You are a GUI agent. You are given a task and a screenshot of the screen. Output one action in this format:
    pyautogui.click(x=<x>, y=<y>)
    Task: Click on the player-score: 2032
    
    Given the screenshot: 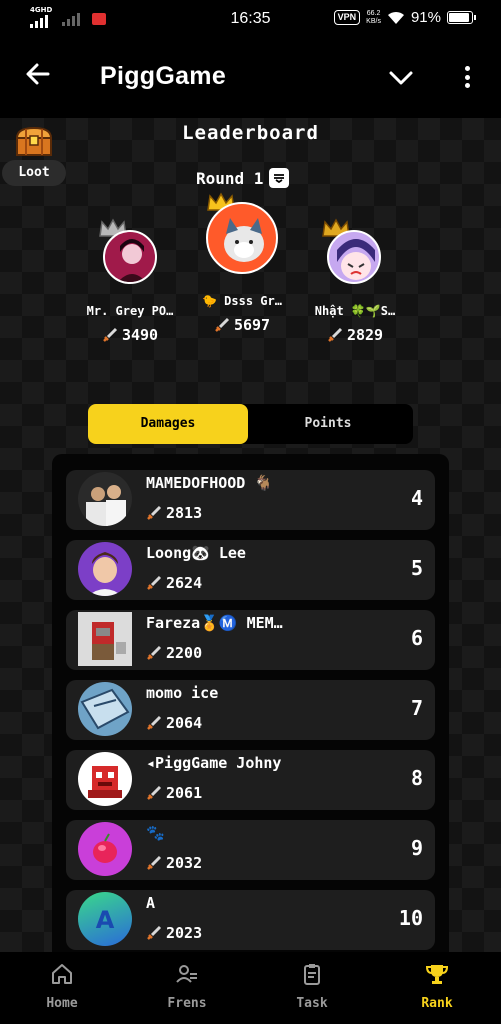 What is the action you would take?
    pyautogui.click(x=174, y=863)
    